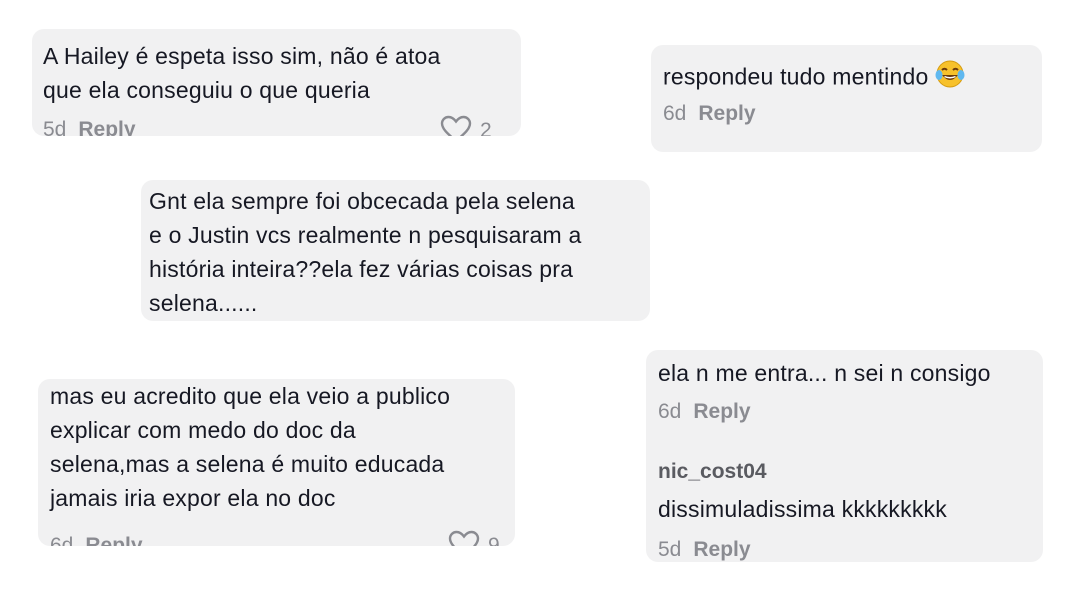  Describe the element at coordinates (712, 472) in the screenshot. I see `reply-username: nic_cost04` at that location.